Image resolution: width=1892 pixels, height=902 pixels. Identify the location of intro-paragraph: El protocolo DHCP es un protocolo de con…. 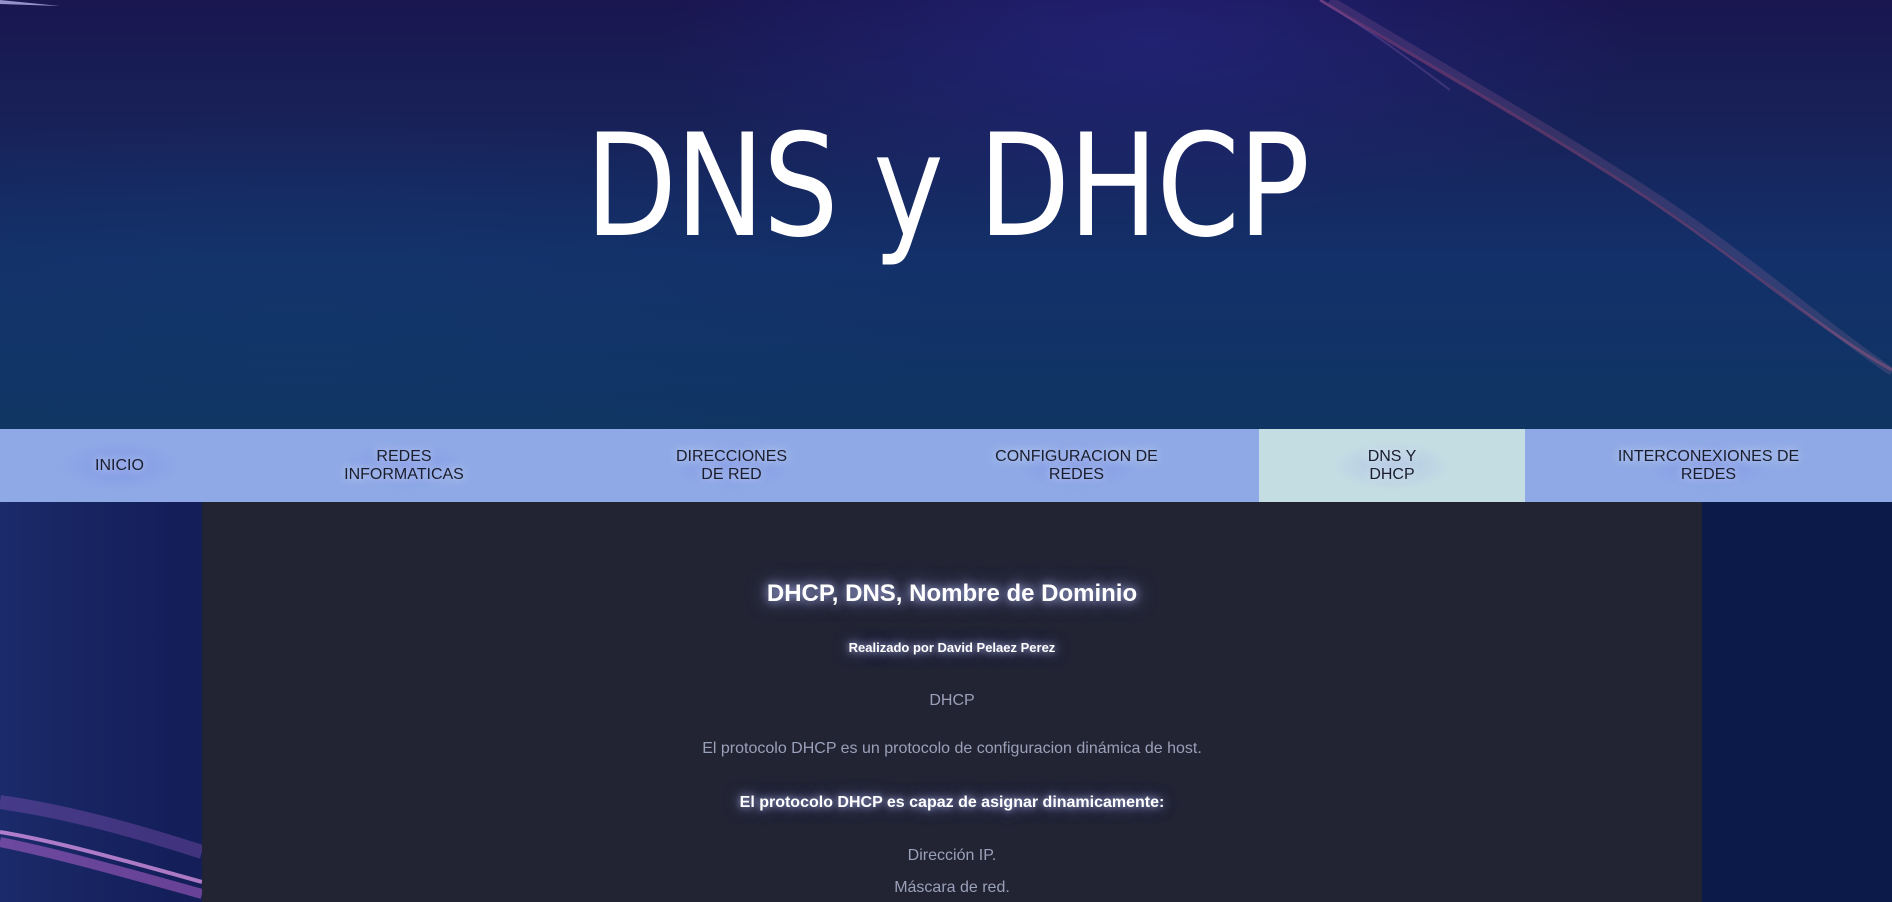
(952, 748).